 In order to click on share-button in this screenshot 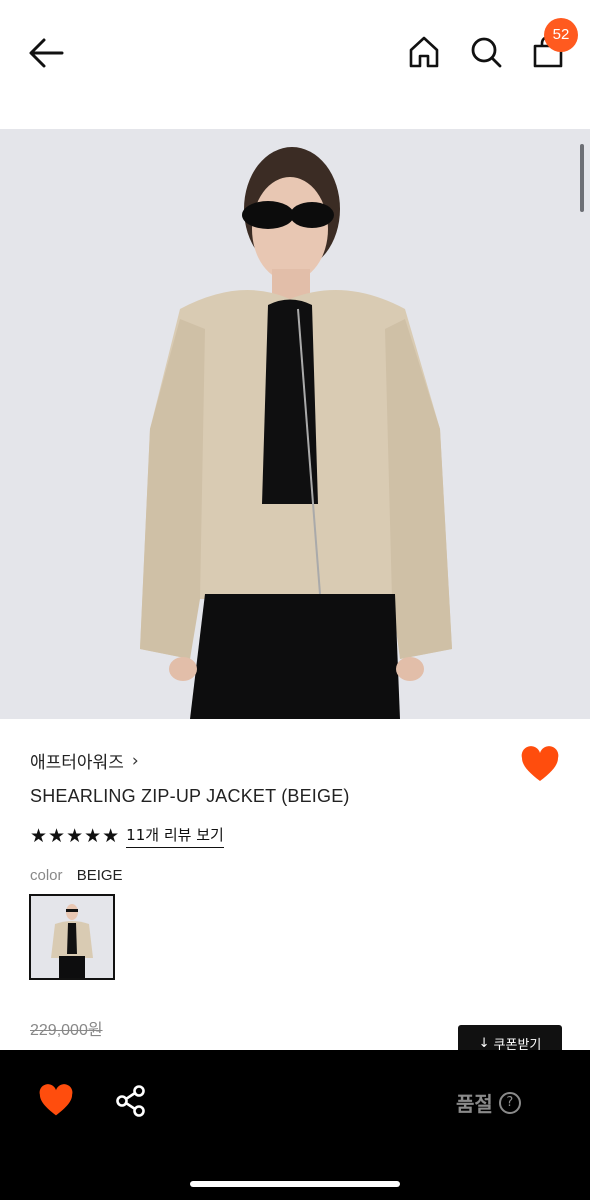, I will do `click(131, 1101)`.